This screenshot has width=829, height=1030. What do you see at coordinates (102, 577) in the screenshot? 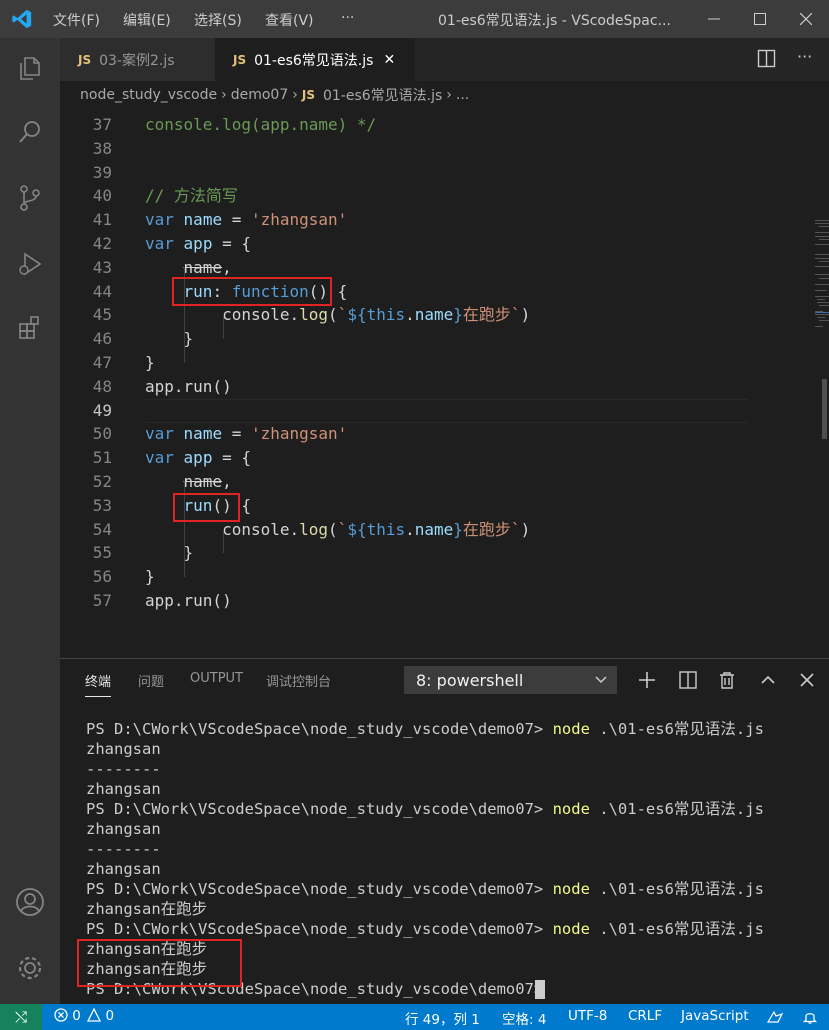
I see `line-number: 56` at bounding box center [102, 577].